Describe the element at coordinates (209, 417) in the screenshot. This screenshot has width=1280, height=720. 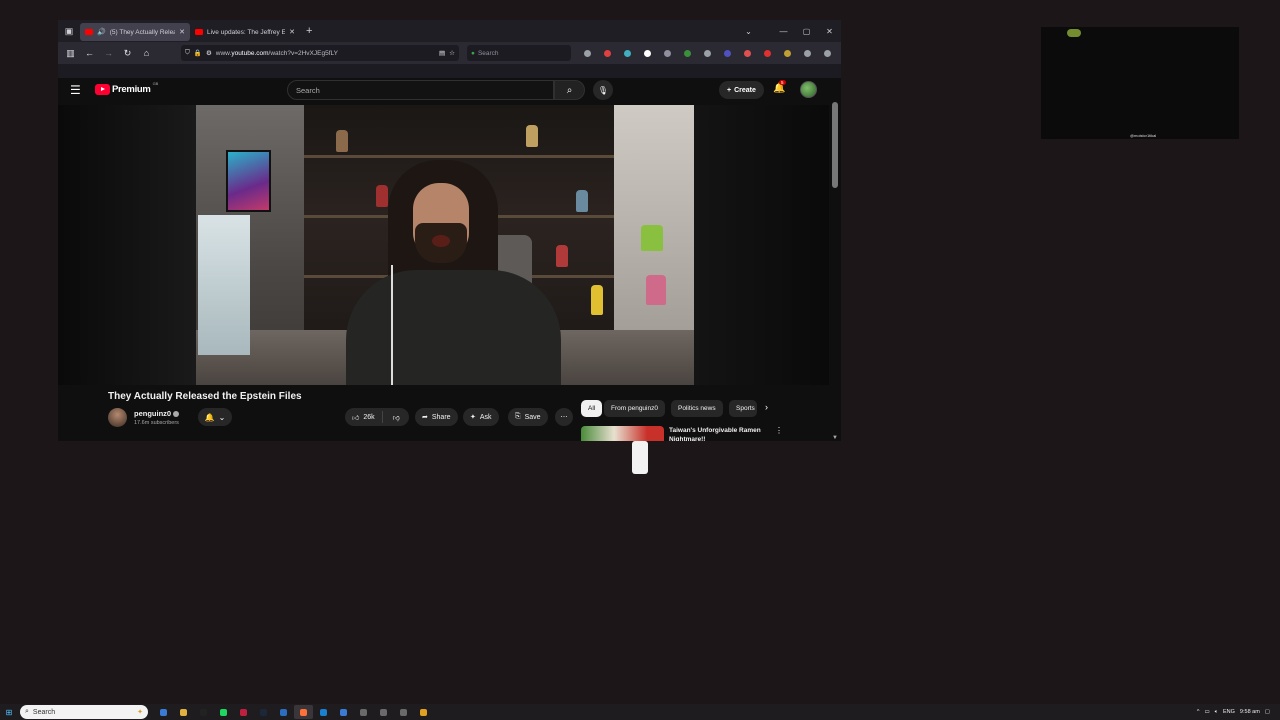
I see `bell-icon: 🔔` at that location.